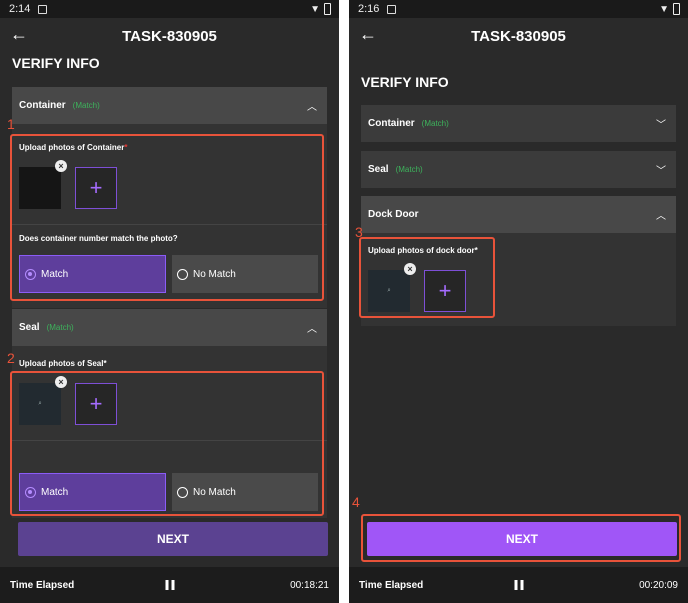 This screenshot has height=603, width=688. What do you see at coordinates (169, 105) in the screenshot?
I see `container-panel-header: Container (Match) ︿` at bounding box center [169, 105].